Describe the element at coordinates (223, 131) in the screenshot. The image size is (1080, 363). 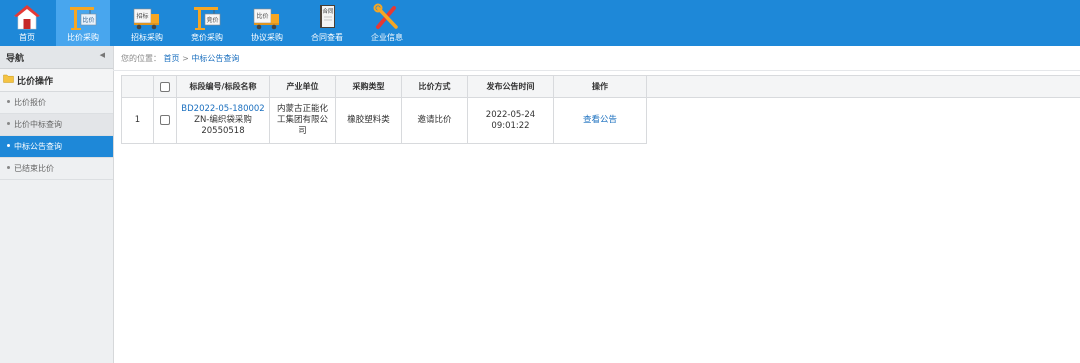
I see `row-name-line2: 20550518` at that location.